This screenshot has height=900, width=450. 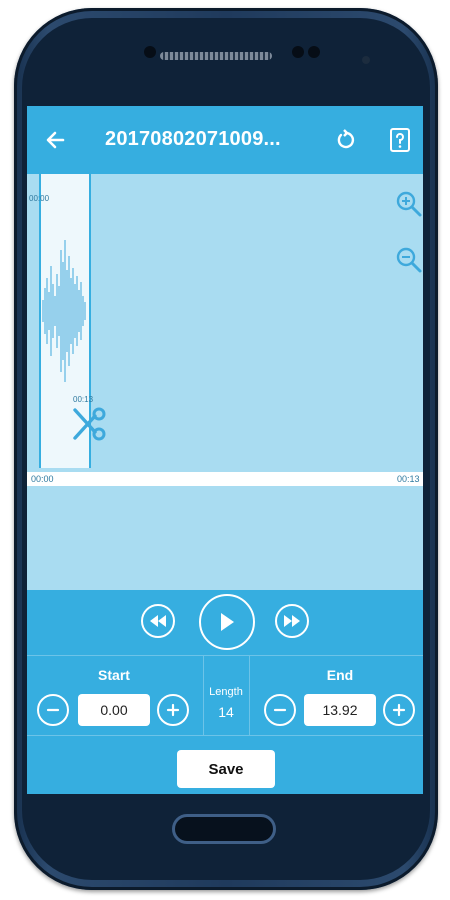 I want to click on zoom-out-icon, so click(x=409, y=260).